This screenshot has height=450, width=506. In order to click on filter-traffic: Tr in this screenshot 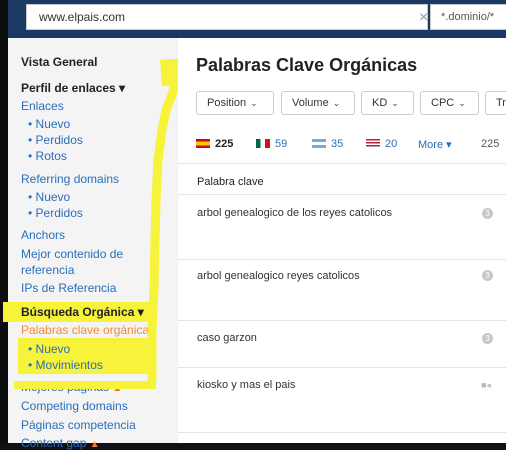, I will do `click(495, 103)`.